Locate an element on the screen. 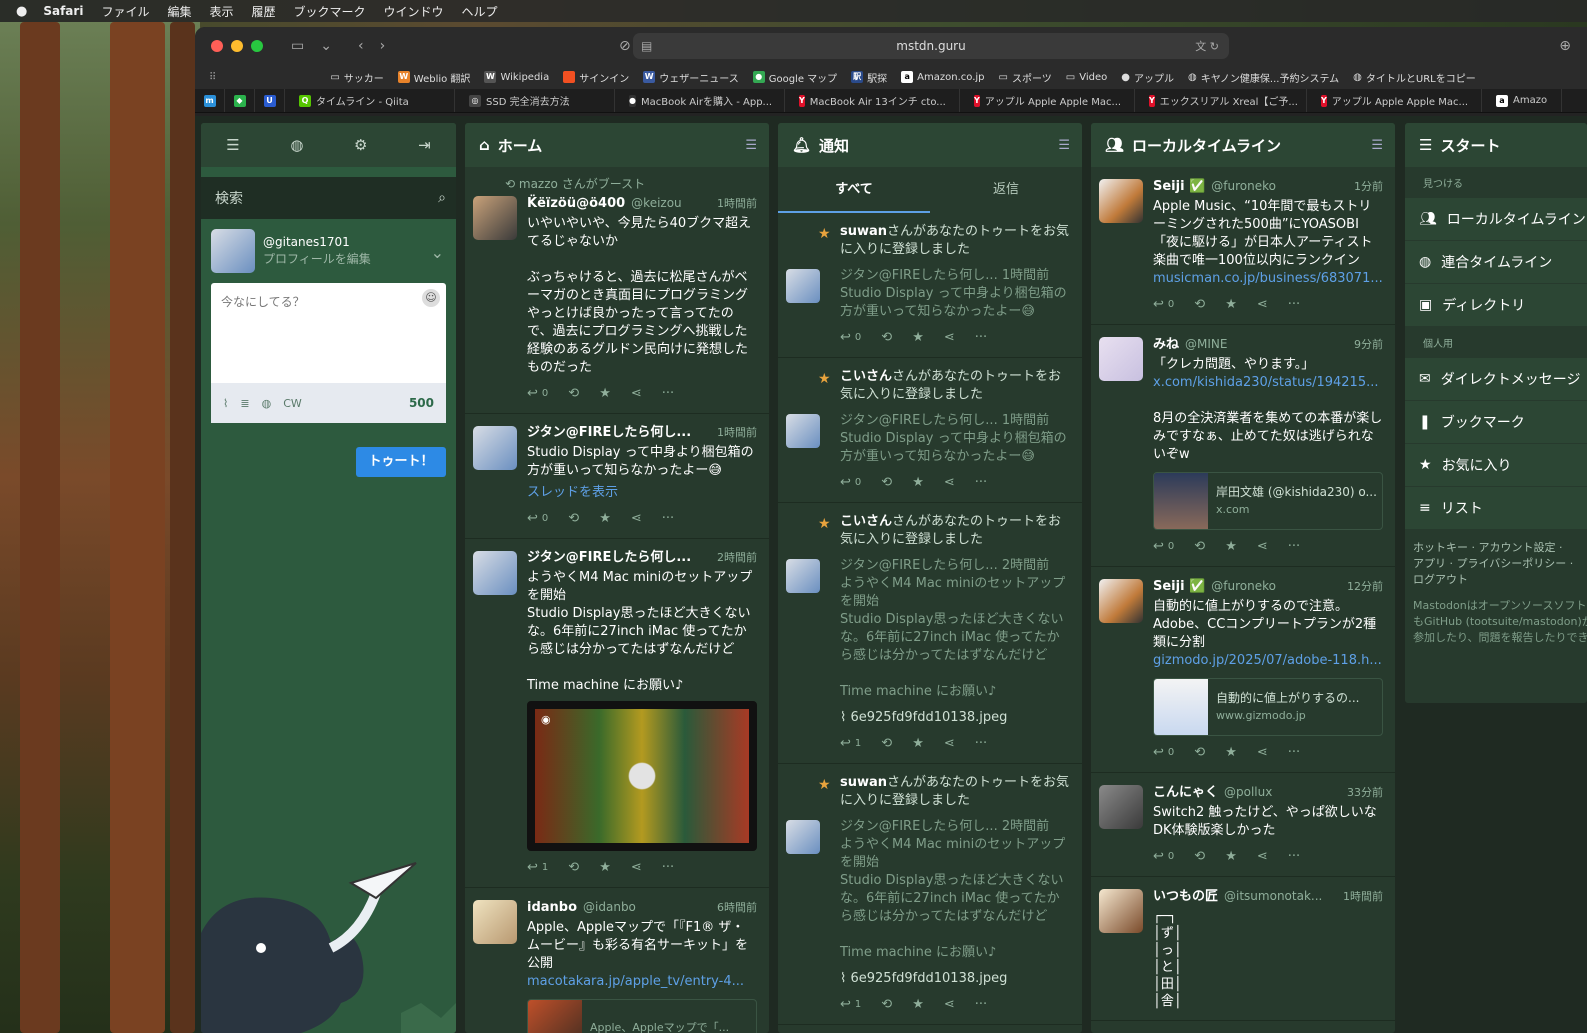  menu-file: ファイル is located at coordinates (125, 11).